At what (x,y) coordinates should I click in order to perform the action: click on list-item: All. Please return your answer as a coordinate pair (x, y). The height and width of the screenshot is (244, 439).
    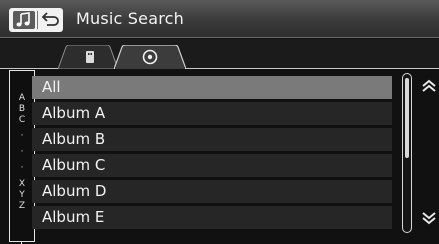
    Looking at the image, I should click on (212, 87).